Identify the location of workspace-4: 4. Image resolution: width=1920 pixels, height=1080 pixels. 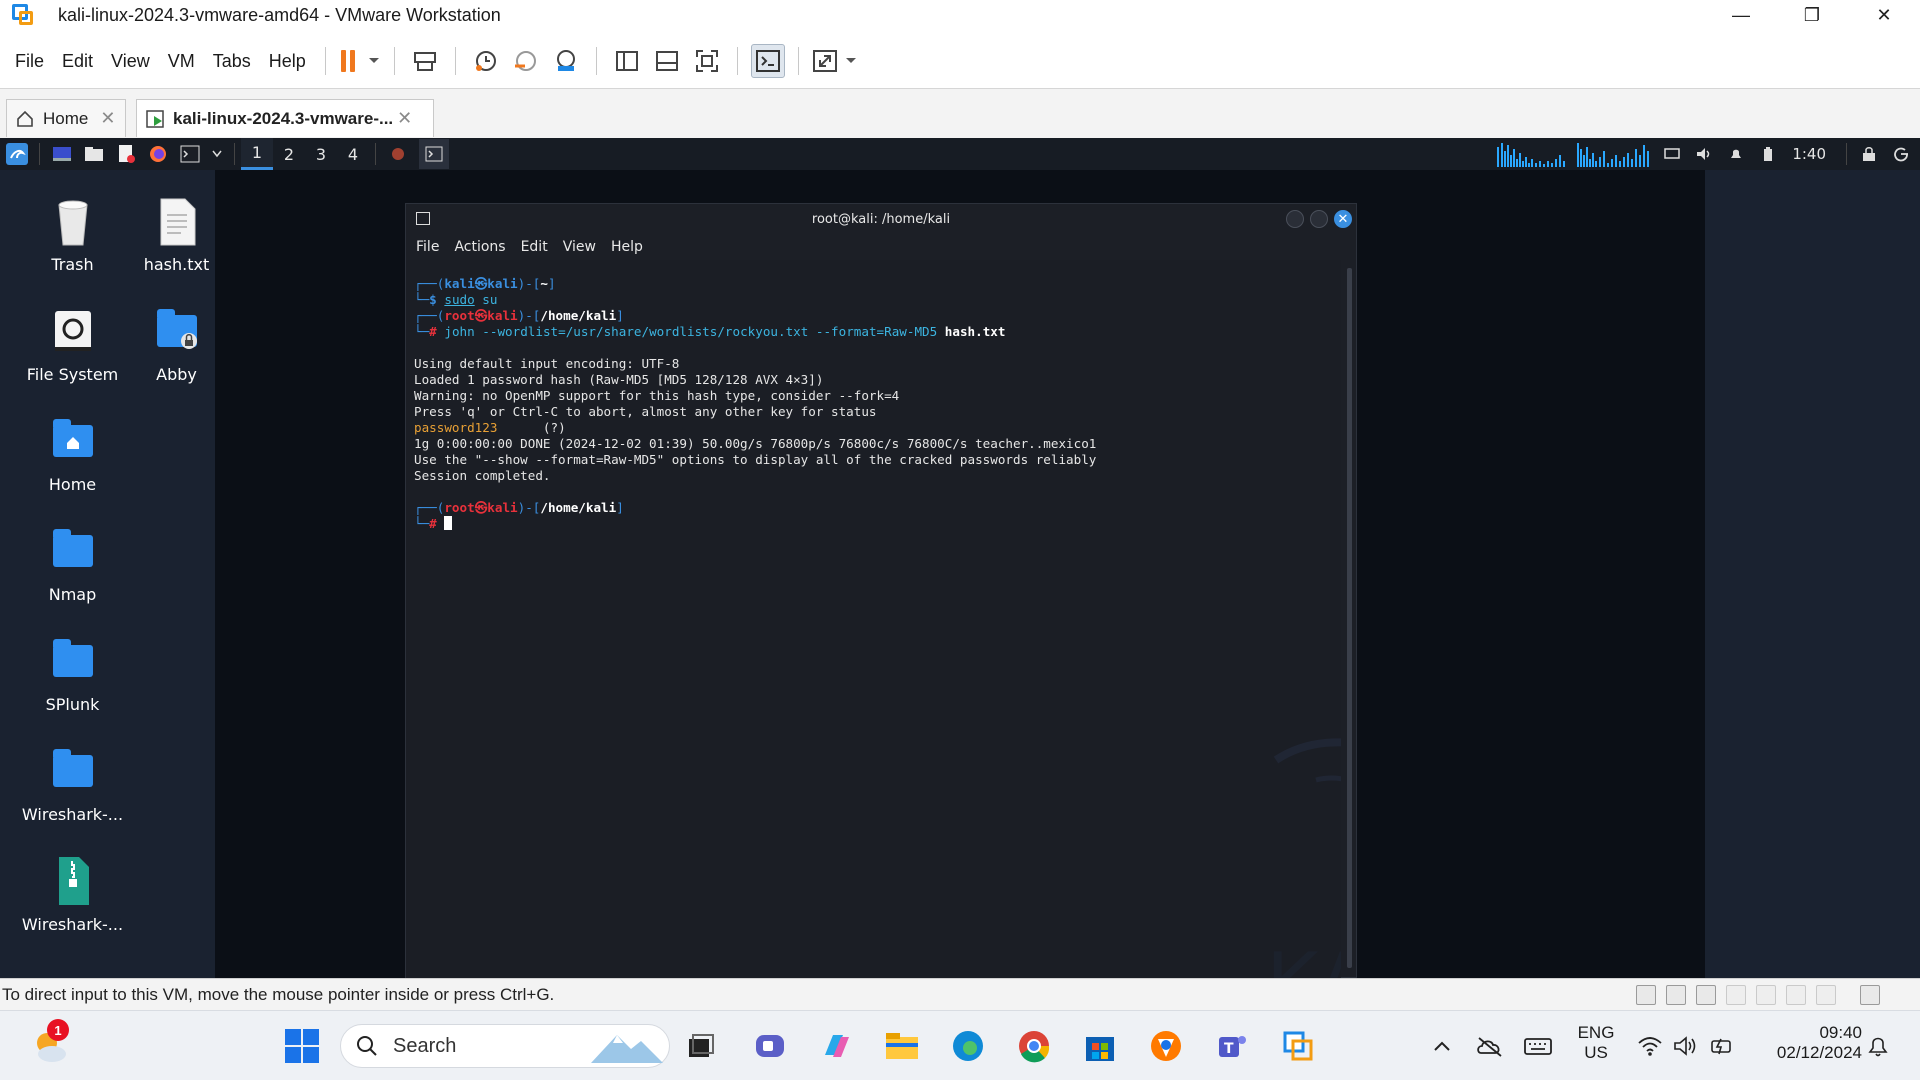
(353, 154).